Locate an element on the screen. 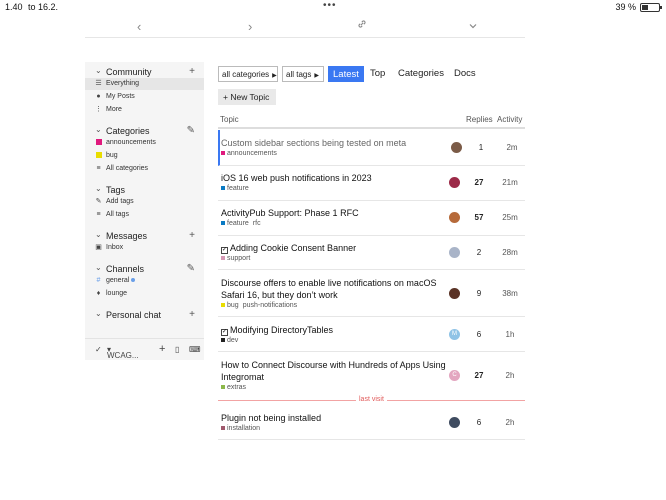 The height and width of the screenshot is (500, 666). activity-time: 38m is located at coordinates (510, 293).